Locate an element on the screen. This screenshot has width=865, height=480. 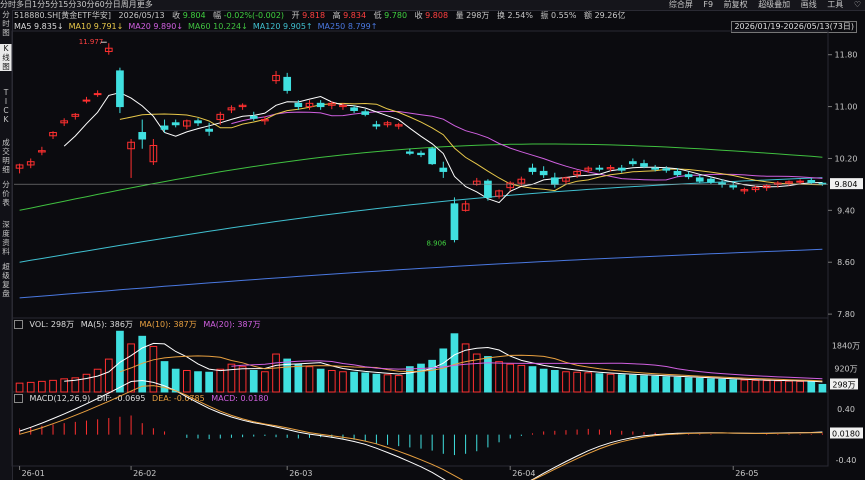
x-axis-label: 26-02 is located at coordinates (144, 473).